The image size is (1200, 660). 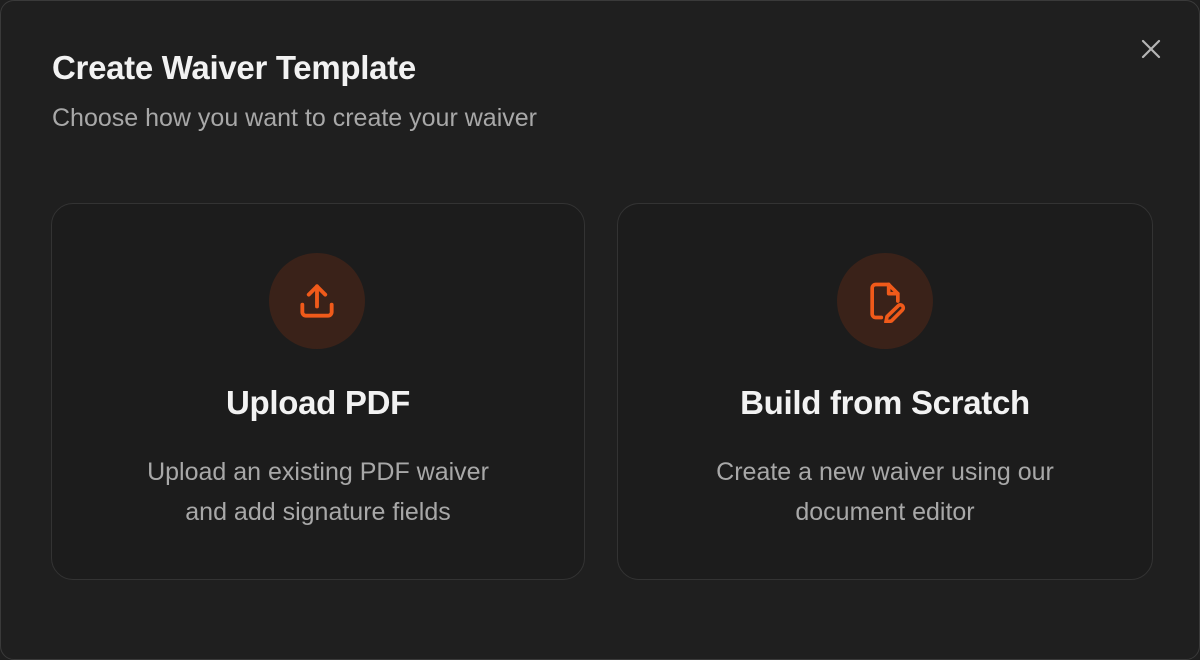 I want to click on close-icon, so click(x=1151, y=49).